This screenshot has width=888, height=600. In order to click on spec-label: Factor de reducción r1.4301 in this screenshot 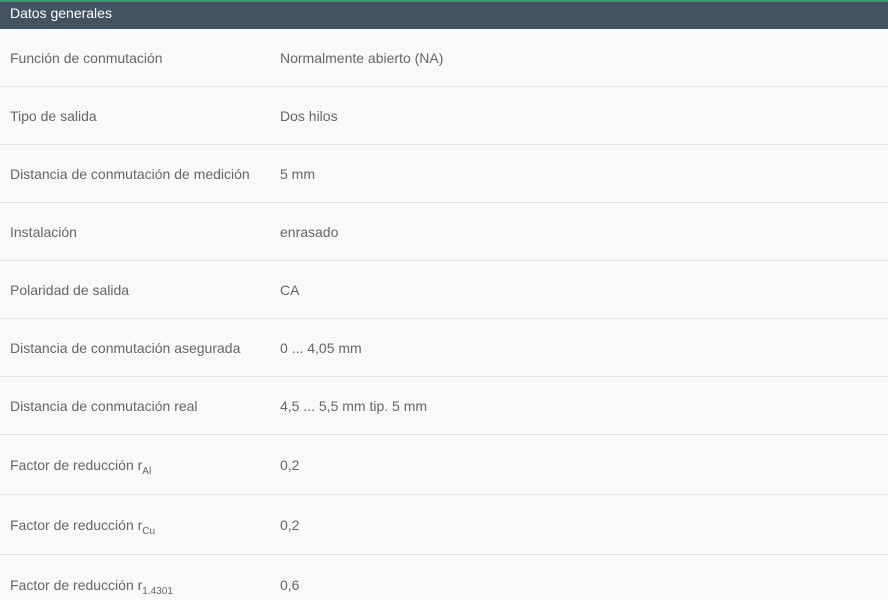, I will do `click(140, 587)`.